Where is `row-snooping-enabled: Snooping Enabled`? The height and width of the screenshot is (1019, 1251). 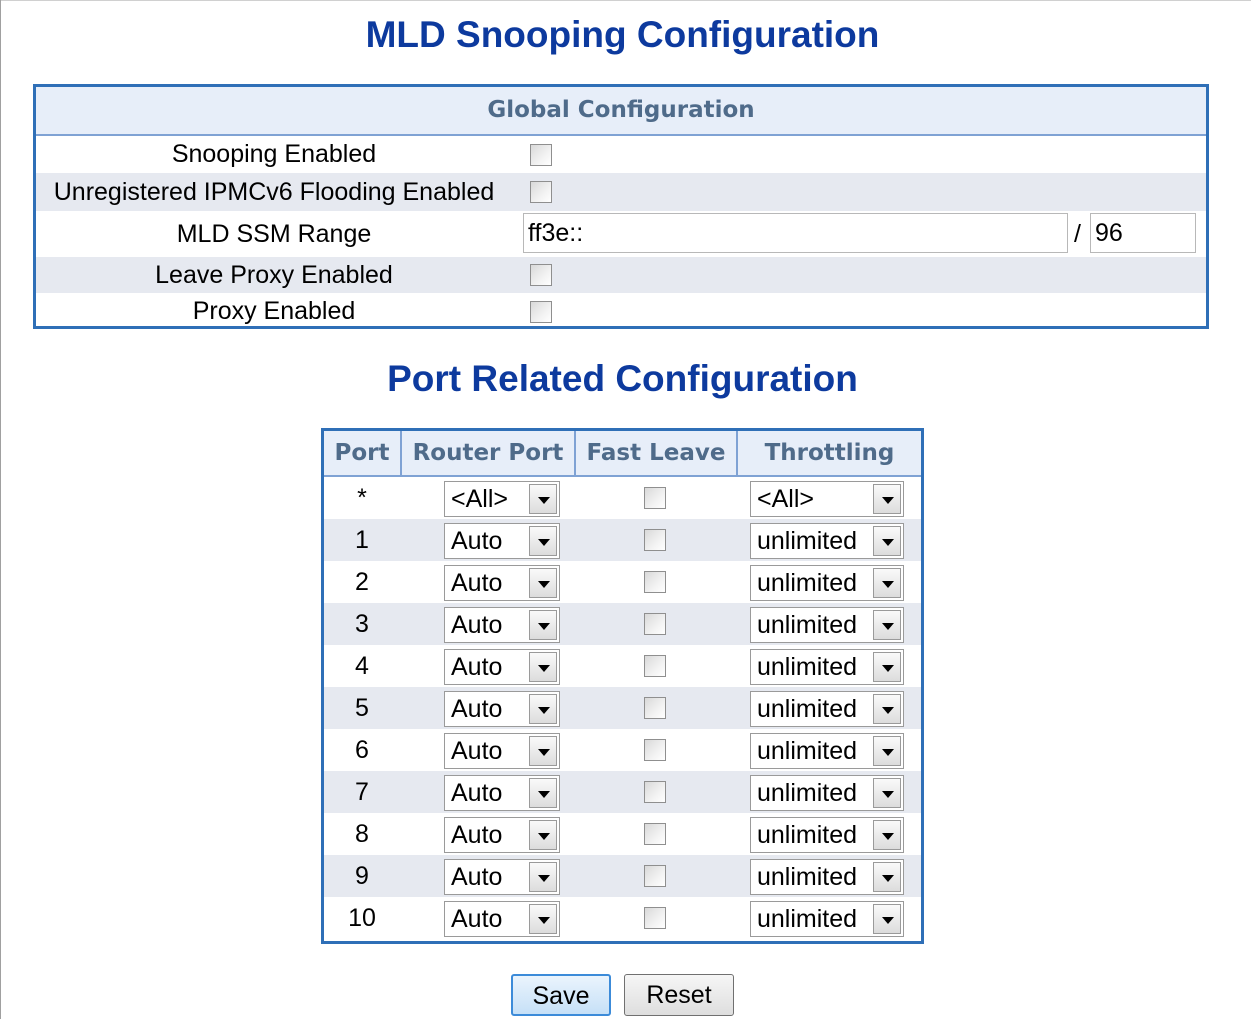 row-snooping-enabled: Snooping Enabled is located at coordinates (621, 154).